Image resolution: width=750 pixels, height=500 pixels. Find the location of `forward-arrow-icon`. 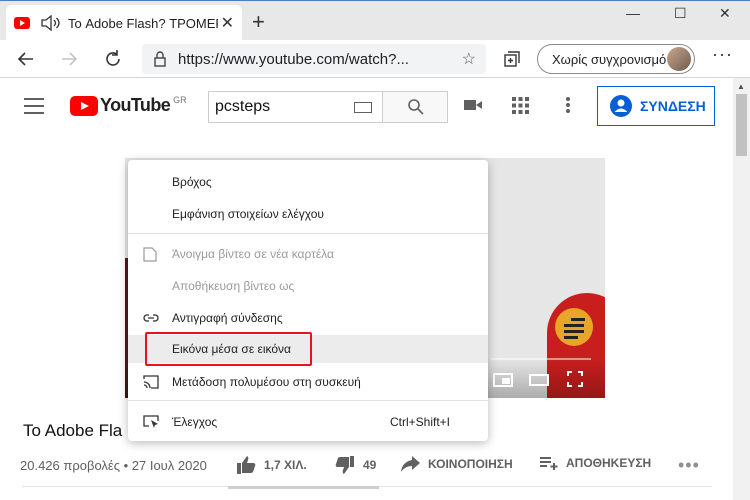

forward-arrow-icon is located at coordinates (69, 59).